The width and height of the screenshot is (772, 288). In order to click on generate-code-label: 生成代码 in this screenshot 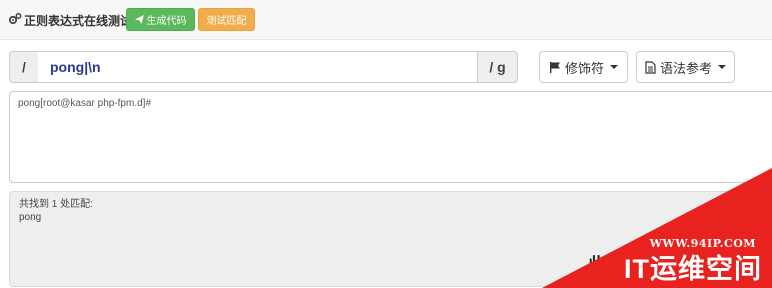, I will do `click(166, 21)`.